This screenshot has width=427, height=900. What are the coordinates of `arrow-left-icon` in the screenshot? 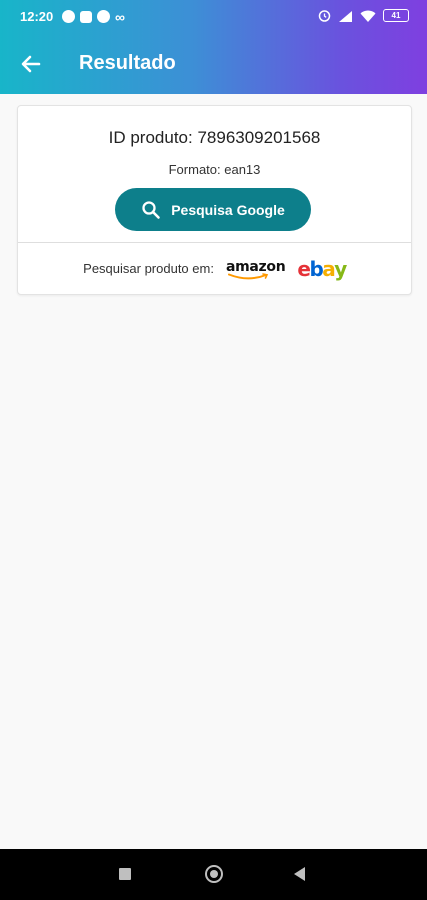 It's located at (31, 64).